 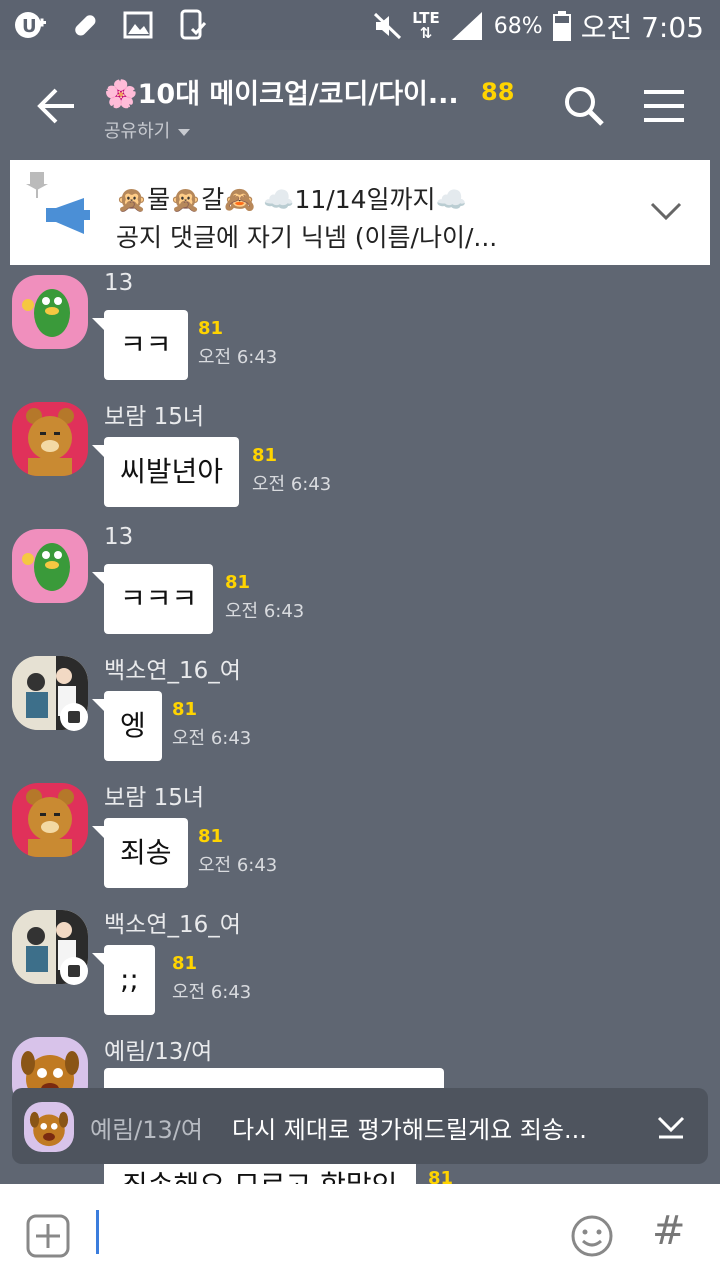 What do you see at coordinates (426, 25) in the screenshot?
I see `lte-label: LTE ⇅` at bounding box center [426, 25].